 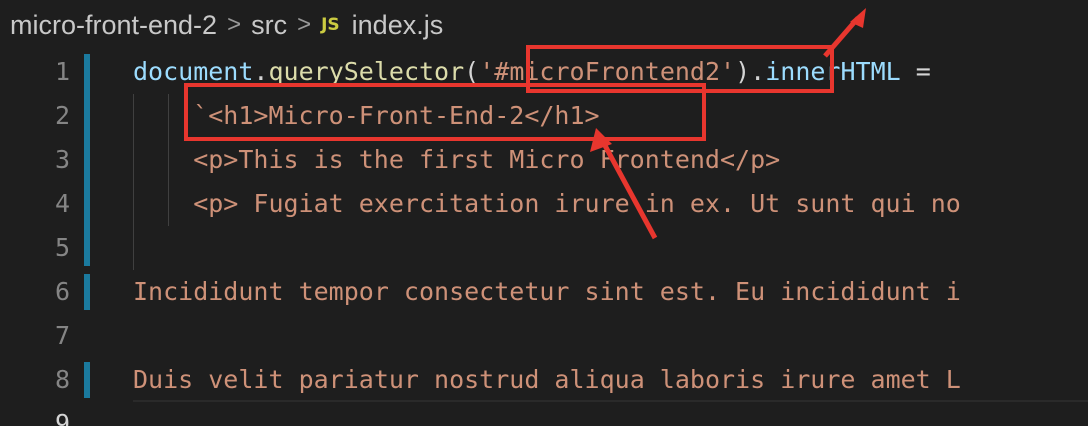 What do you see at coordinates (544, 25) in the screenshot?
I see `breadcrumb: micro-front-end-2 > src > JS index.js` at bounding box center [544, 25].